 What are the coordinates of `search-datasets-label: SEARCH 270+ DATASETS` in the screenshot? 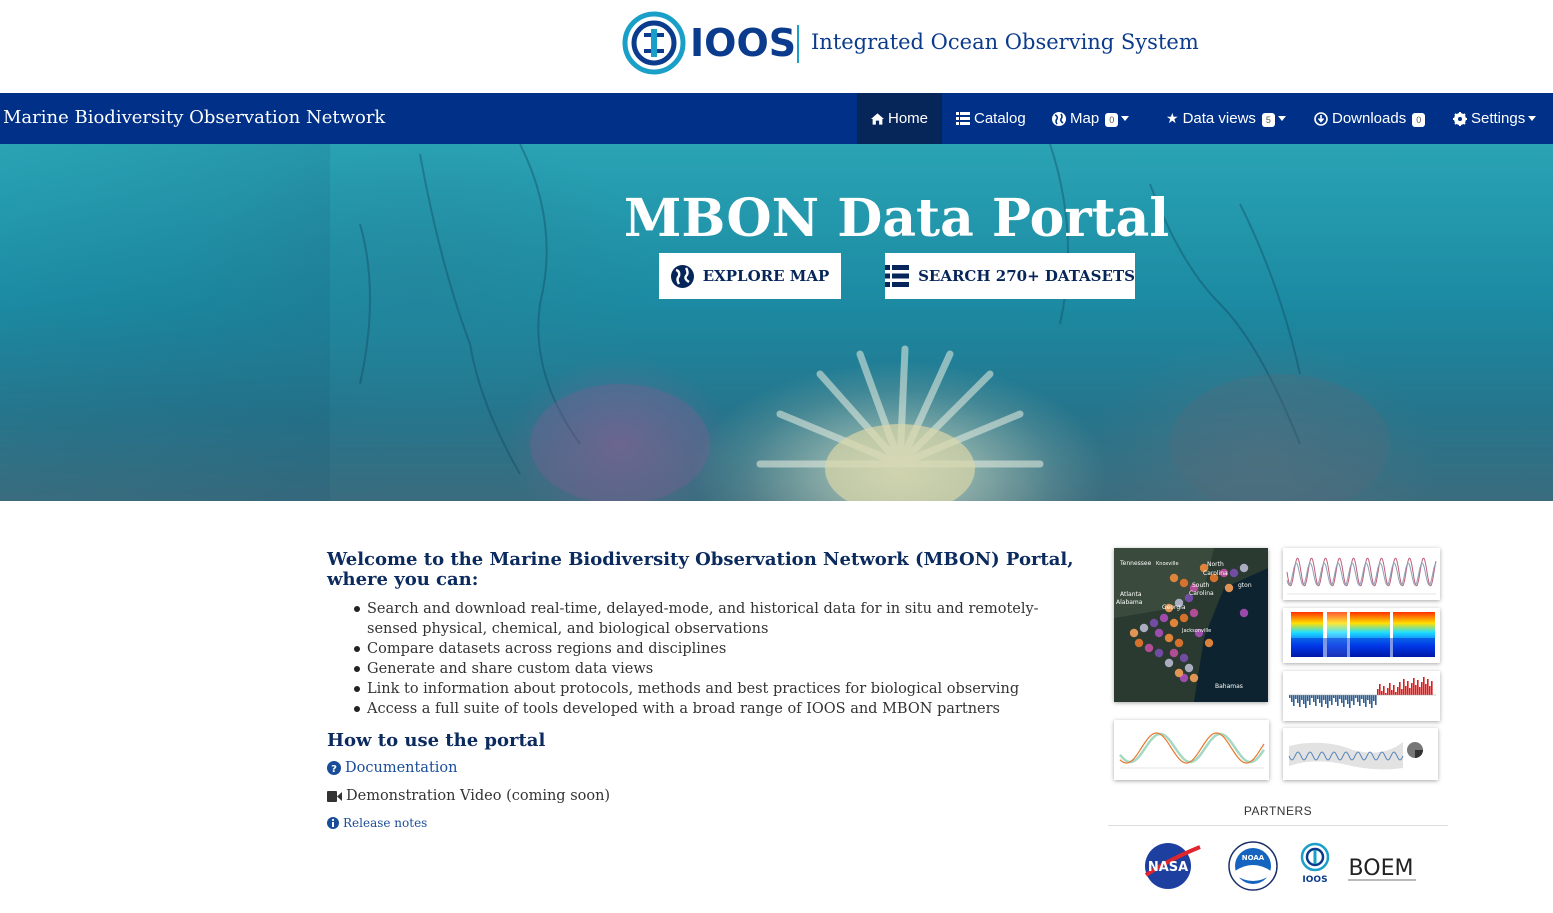 It's located at (1026, 276).